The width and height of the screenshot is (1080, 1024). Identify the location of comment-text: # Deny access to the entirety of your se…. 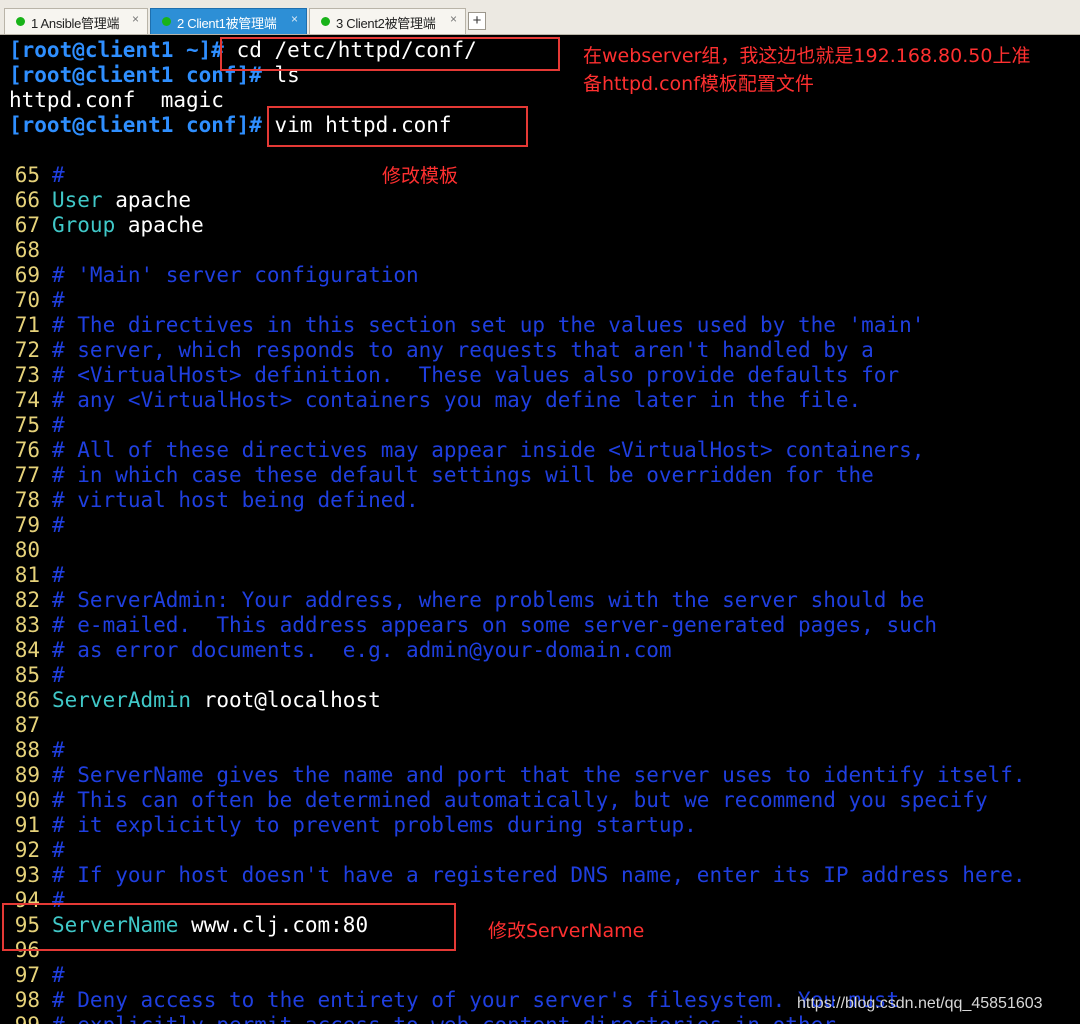
(476, 1000).